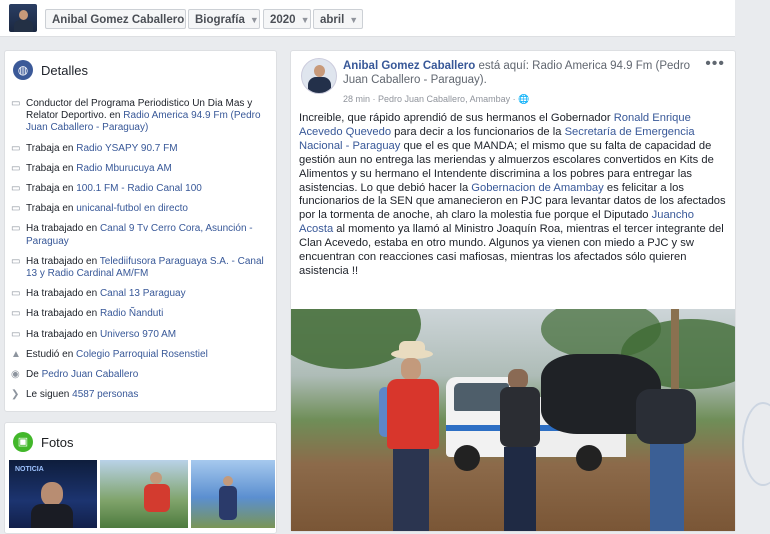 This screenshot has height=534, width=770. I want to click on detail-item: ▭ Trabaja en 100.1 FM - Radio Canal 100, so click(141, 189).